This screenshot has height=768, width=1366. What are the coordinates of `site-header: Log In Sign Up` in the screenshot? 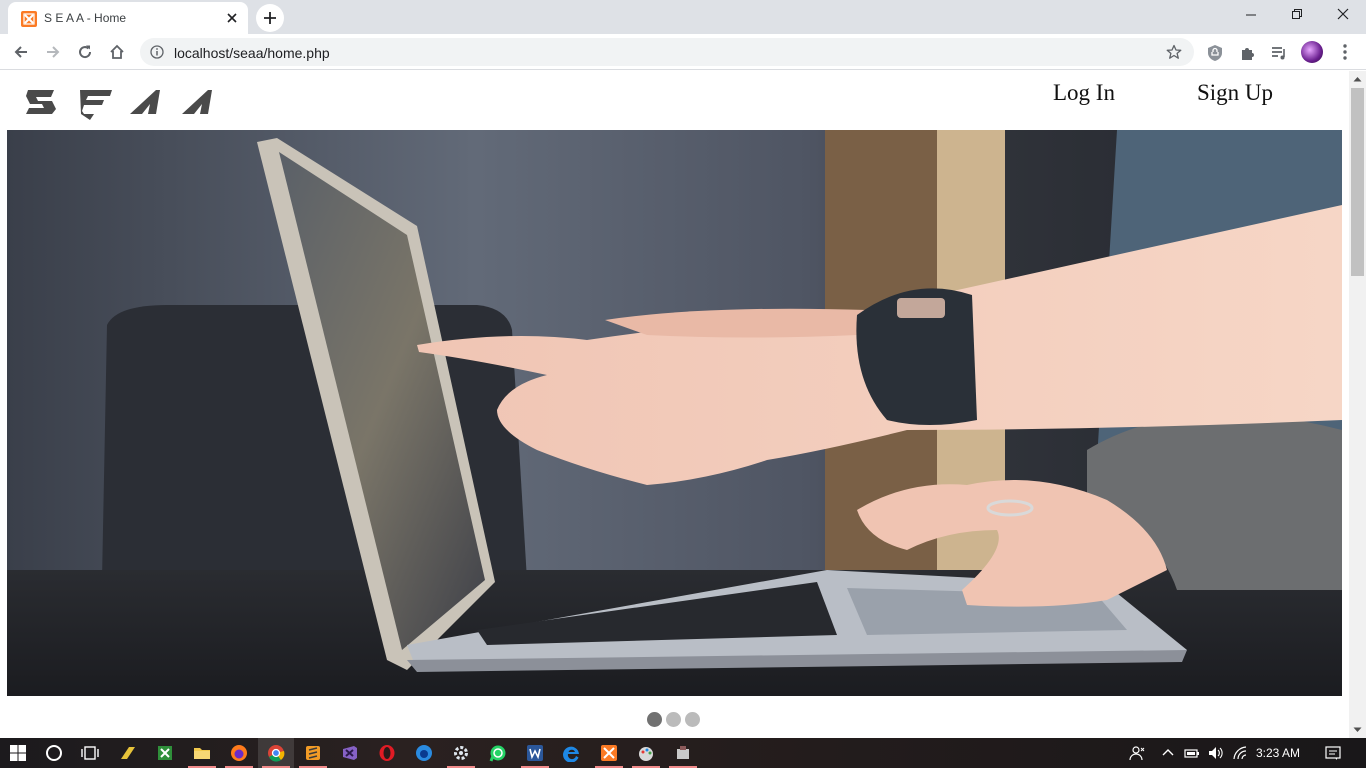 It's located at (674, 100).